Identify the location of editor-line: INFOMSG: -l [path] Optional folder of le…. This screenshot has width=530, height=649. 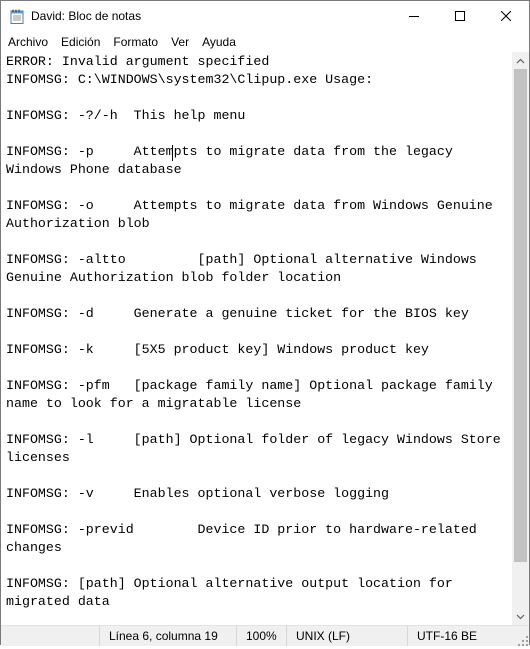
(253, 439).